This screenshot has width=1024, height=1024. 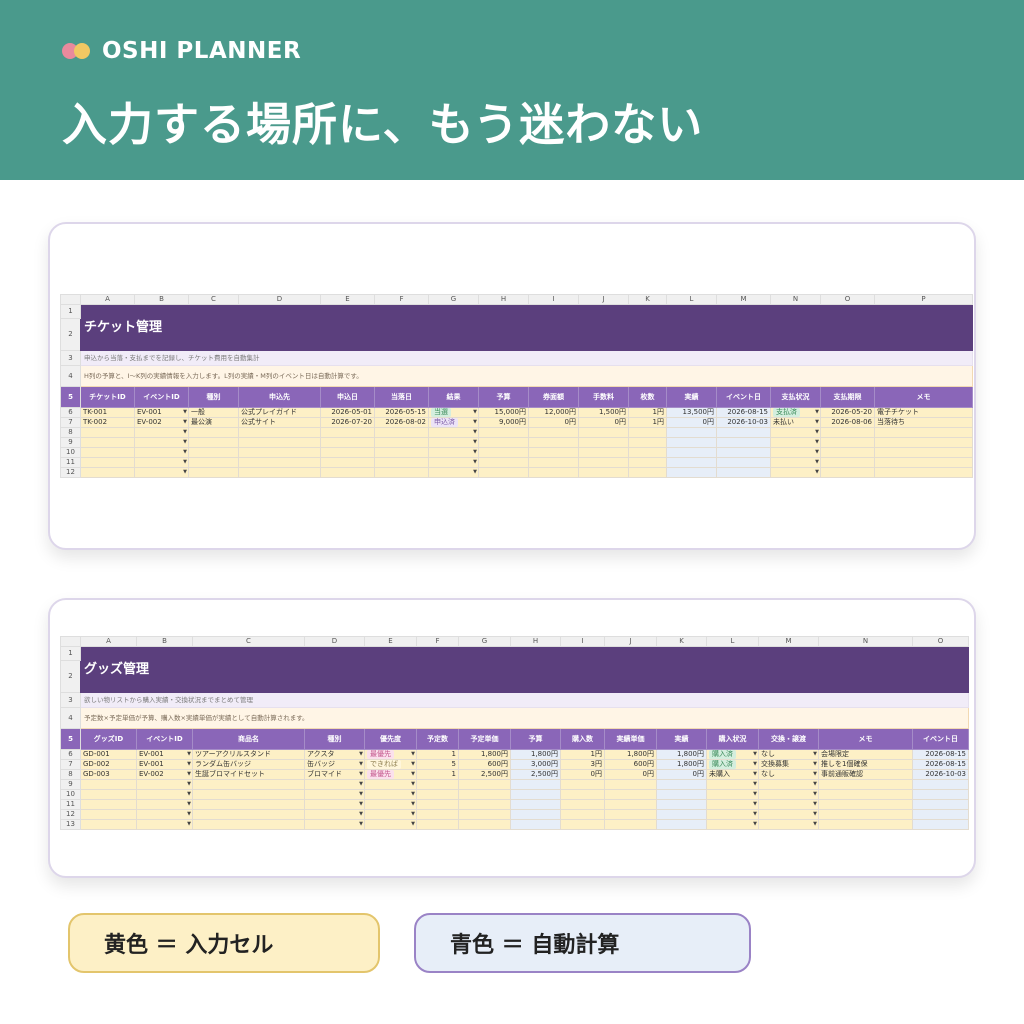 What do you see at coordinates (390, 764) in the screenshot?
I see `priority-select: できれば` at bounding box center [390, 764].